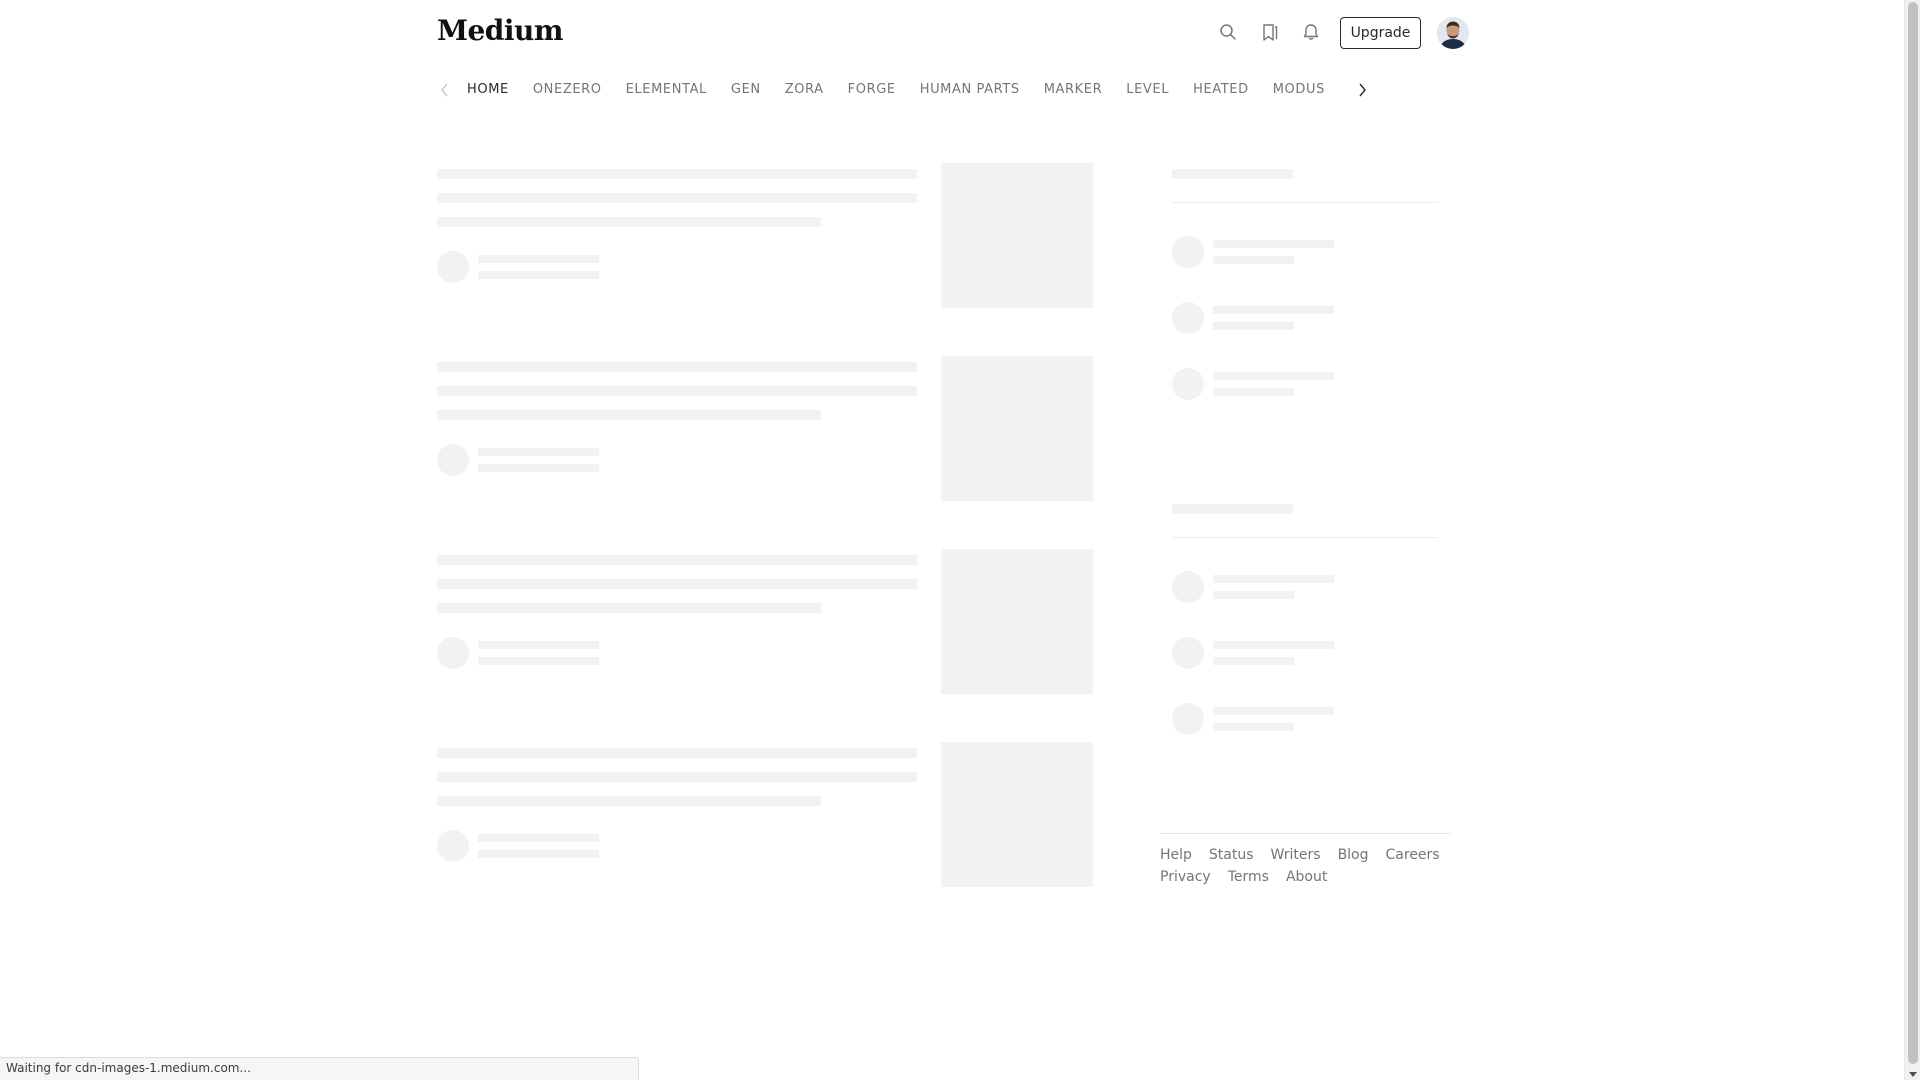  What do you see at coordinates (872, 90) in the screenshot?
I see `topic-forge: FORGE` at bounding box center [872, 90].